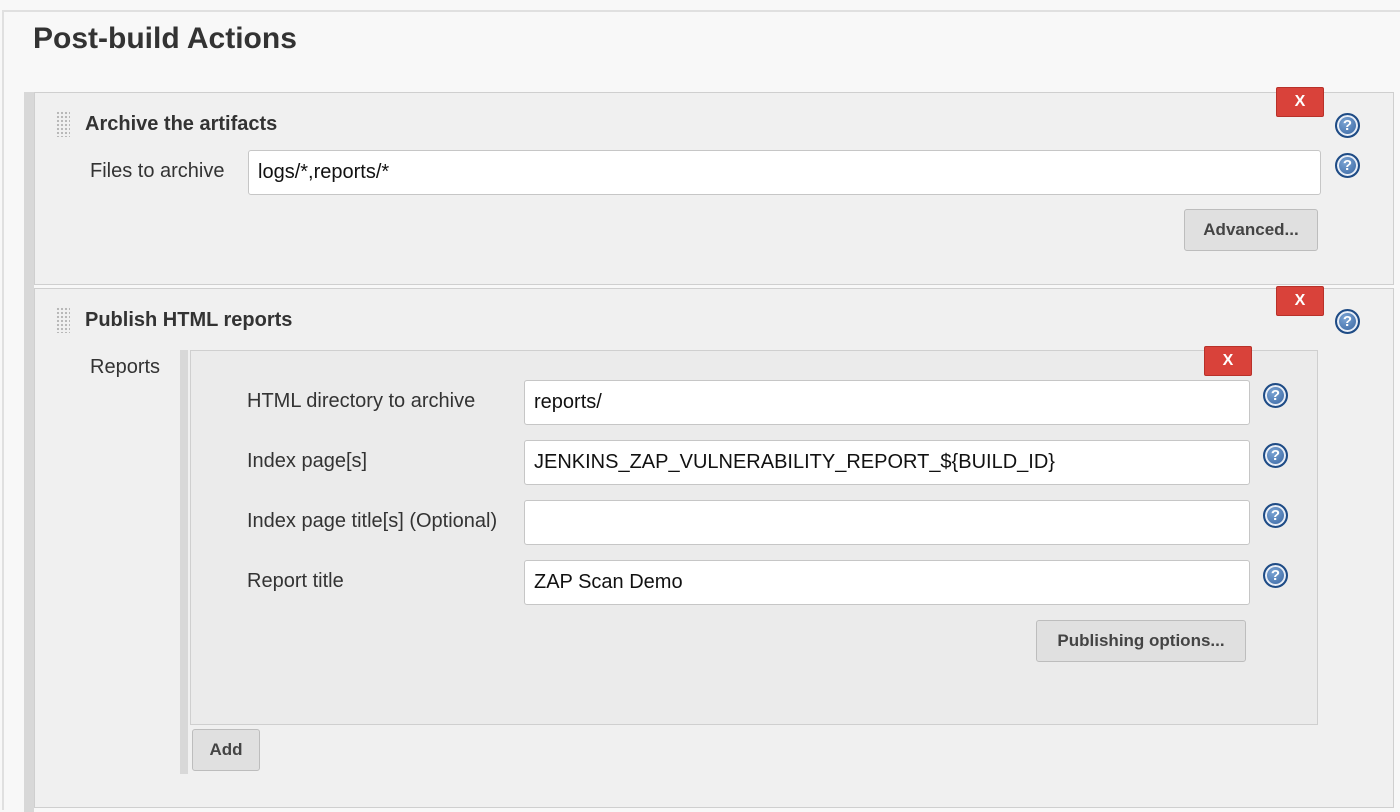 This screenshot has width=1400, height=812. Describe the element at coordinates (372, 521) in the screenshot. I see `index-page-titles-label: Index page title[s] (Optional)` at that location.